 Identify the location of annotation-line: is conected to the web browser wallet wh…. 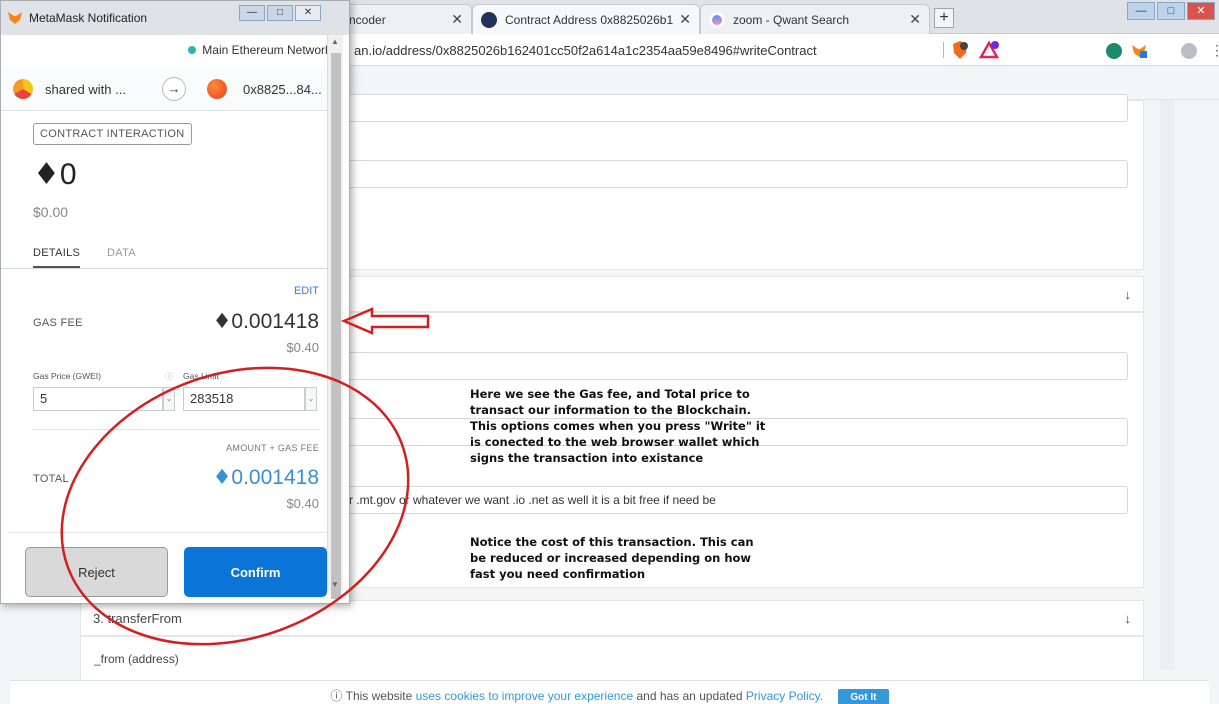
(615, 442).